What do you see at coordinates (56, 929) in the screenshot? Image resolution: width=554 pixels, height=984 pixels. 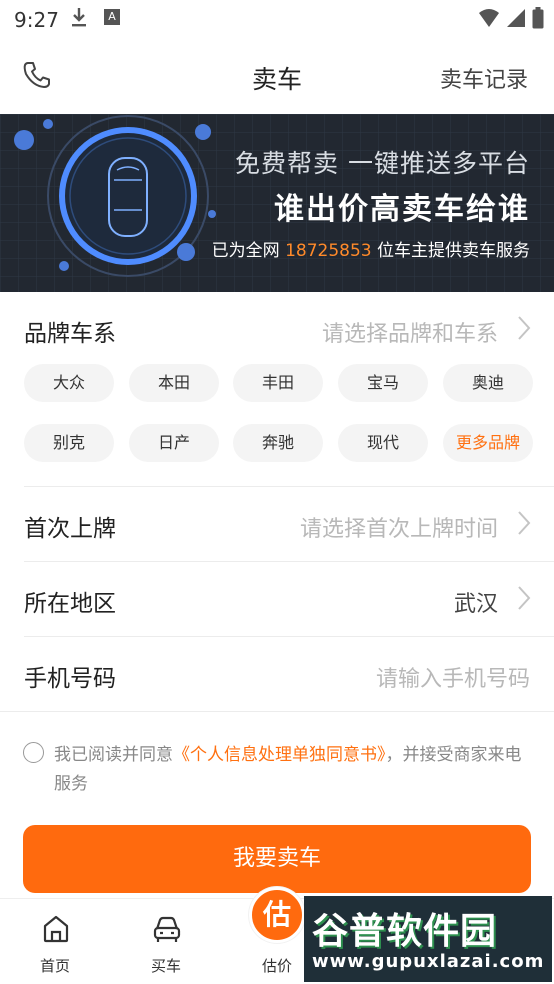 I see `home-icon` at bounding box center [56, 929].